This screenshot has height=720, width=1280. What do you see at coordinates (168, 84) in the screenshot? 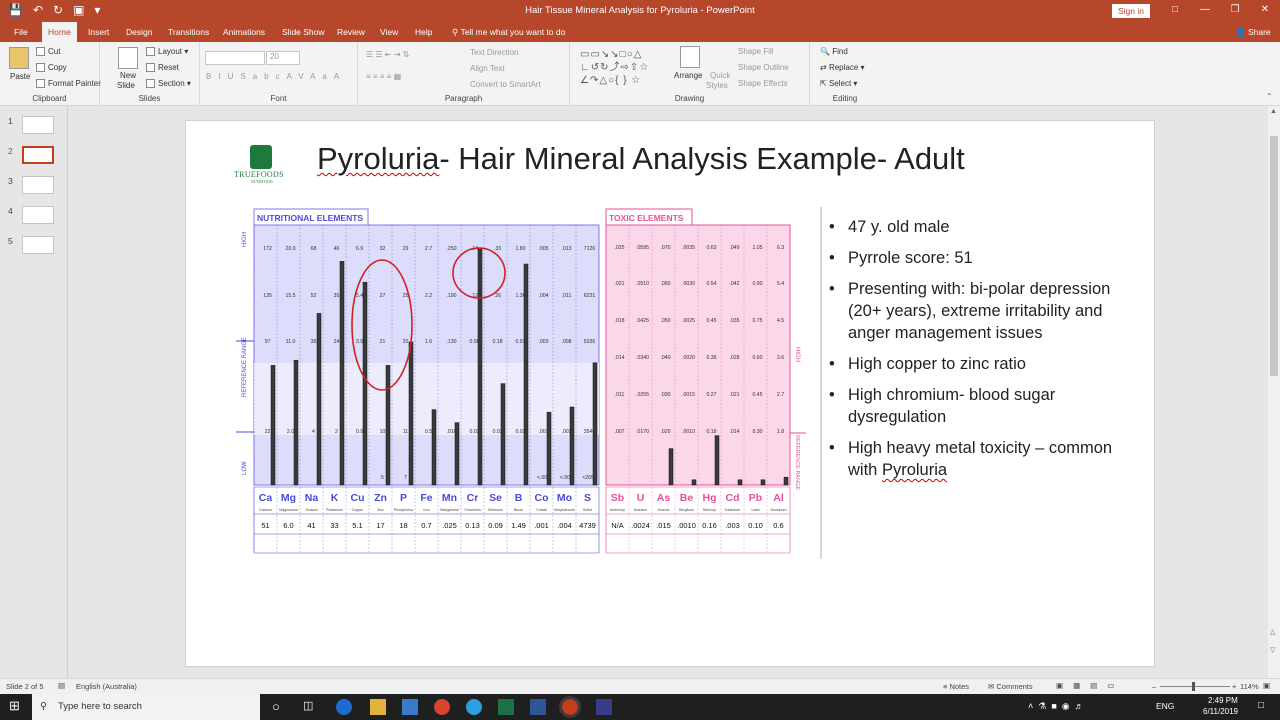
I see `section-button: Section ▾` at bounding box center [168, 84].